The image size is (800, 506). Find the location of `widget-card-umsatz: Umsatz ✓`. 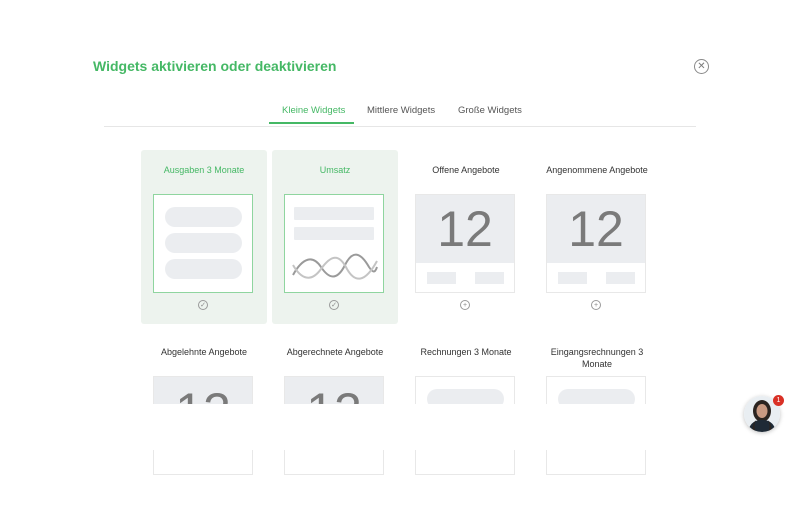

widget-card-umsatz: Umsatz ✓ is located at coordinates (335, 237).